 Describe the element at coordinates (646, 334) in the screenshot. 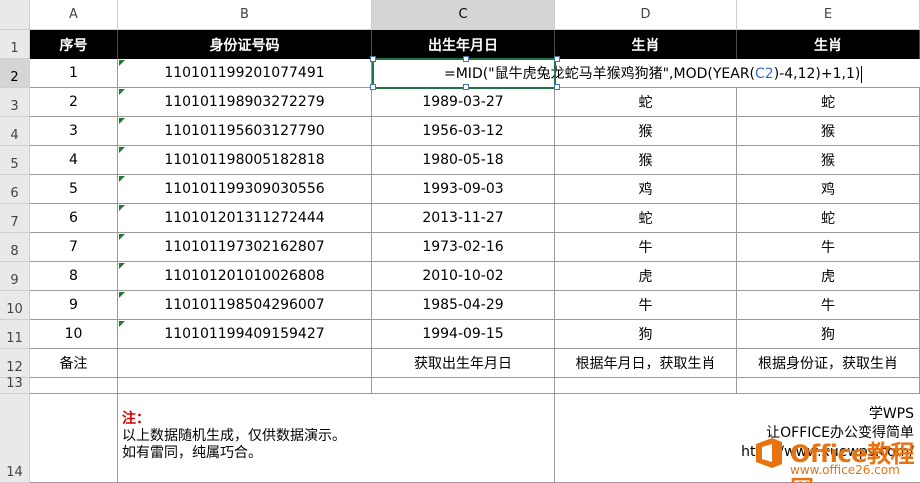

I see `cell-d11: 狗` at that location.